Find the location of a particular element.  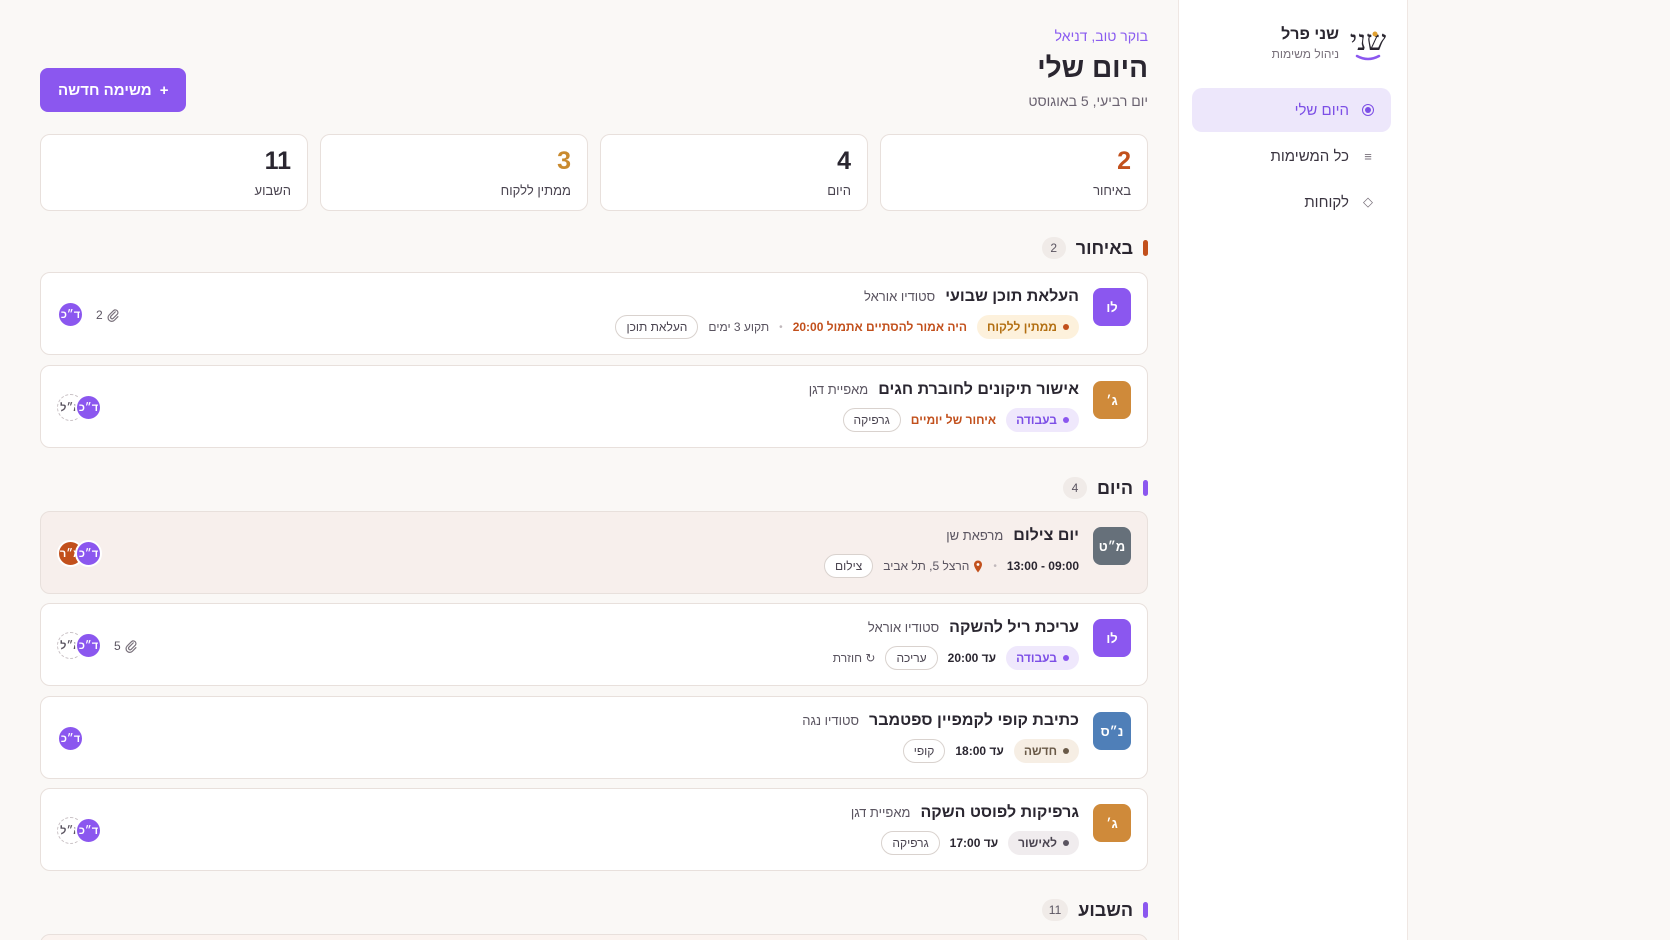

section-header-today: היום 4 is located at coordinates (1105, 488).